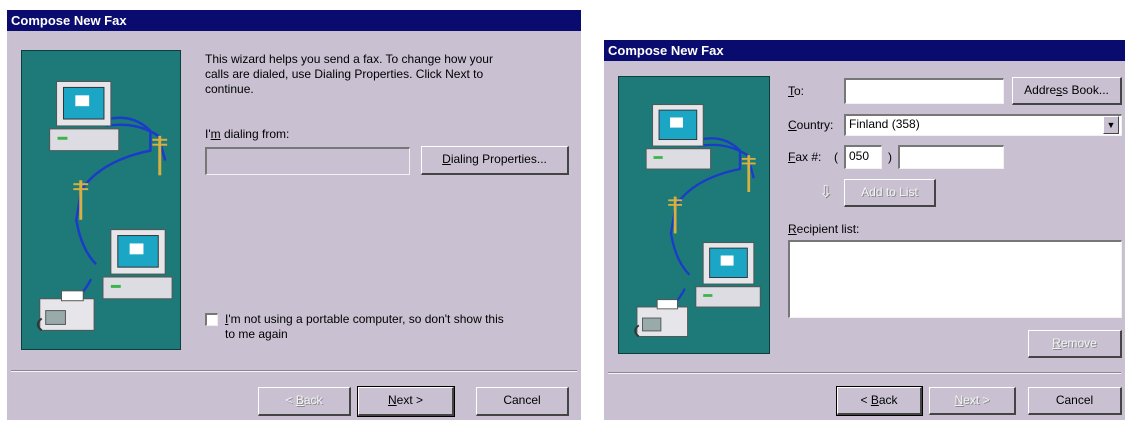 The height and width of the screenshot is (423, 1125). What do you see at coordinates (247, 134) in the screenshot?
I see `dialing-from-label: I'm dialing from:` at bounding box center [247, 134].